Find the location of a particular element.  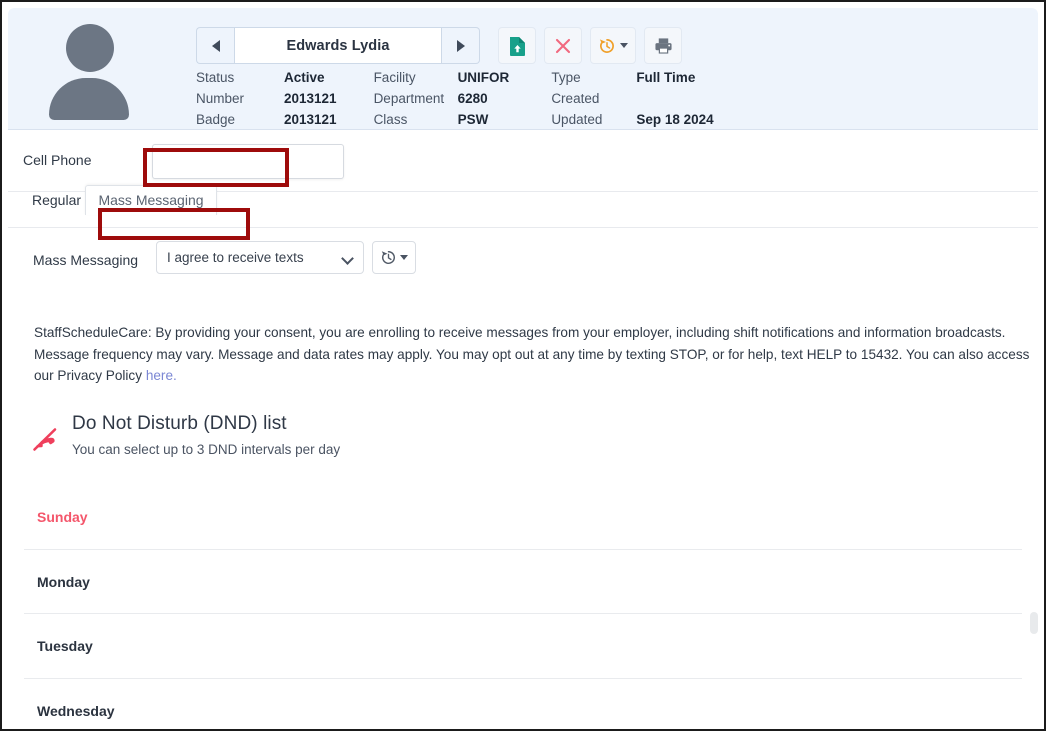

day-label: Monday is located at coordinates (63, 581).